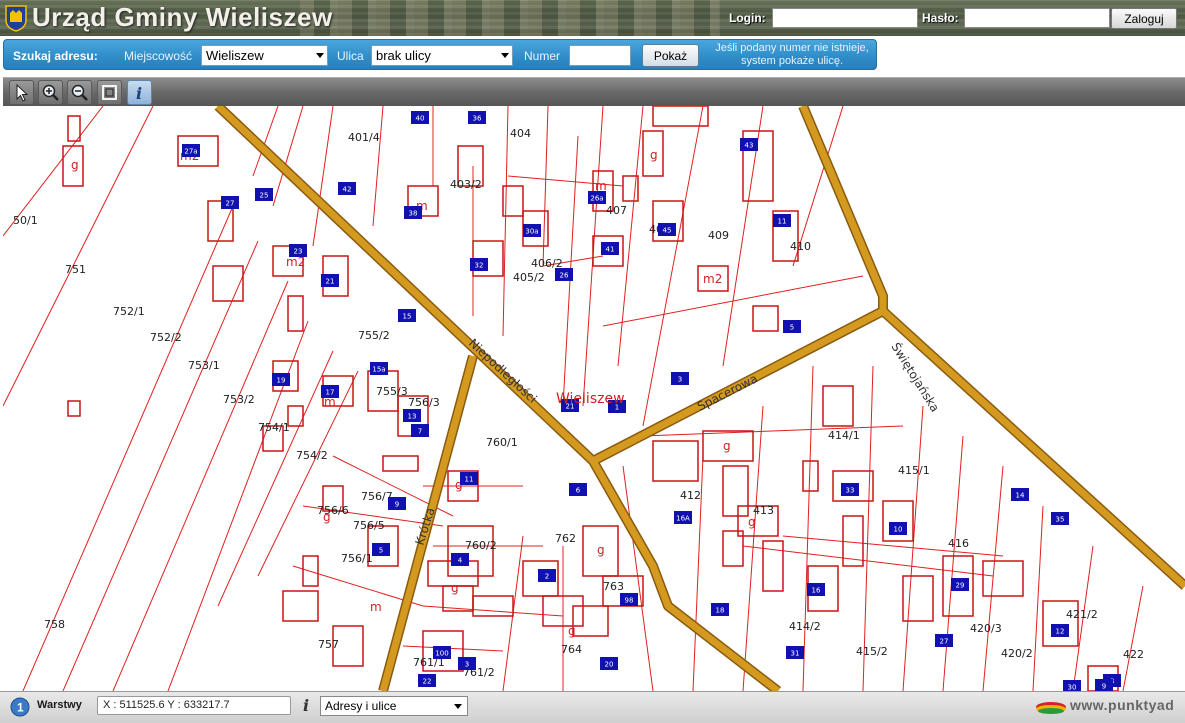 This screenshot has height=723, width=1185. What do you see at coordinates (230, 204) in the screenshot?
I see `svg-text: 27` at bounding box center [230, 204].